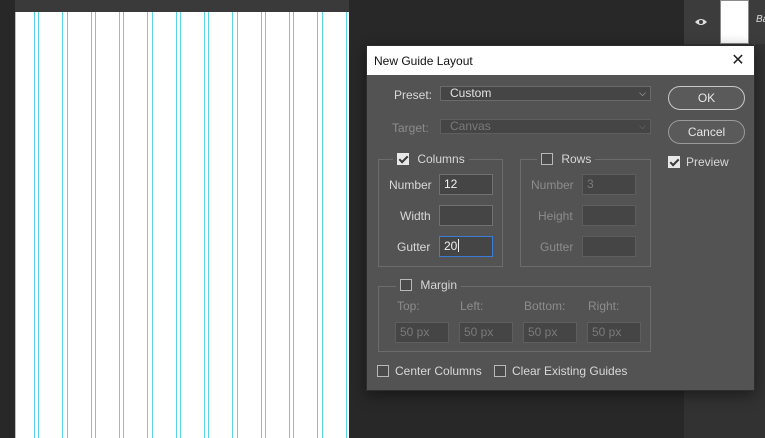 This screenshot has height=438, width=765. I want to click on margin-label: Margin, so click(438, 285).